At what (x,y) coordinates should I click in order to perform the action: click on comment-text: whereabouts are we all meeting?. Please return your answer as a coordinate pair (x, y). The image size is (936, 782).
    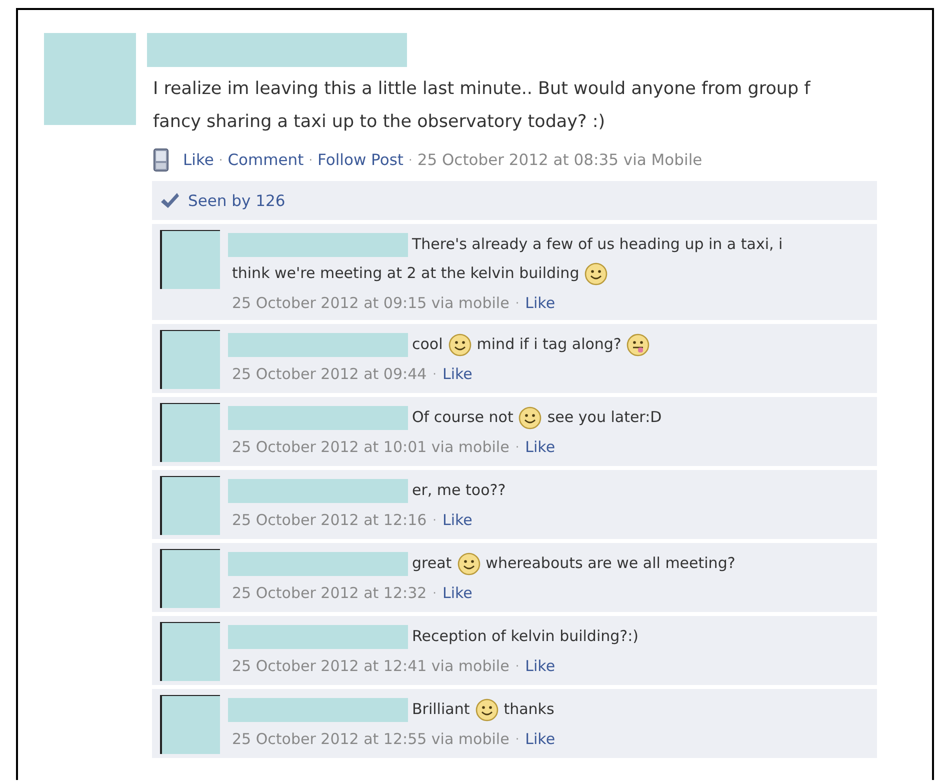
    Looking at the image, I should click on (611, 563).